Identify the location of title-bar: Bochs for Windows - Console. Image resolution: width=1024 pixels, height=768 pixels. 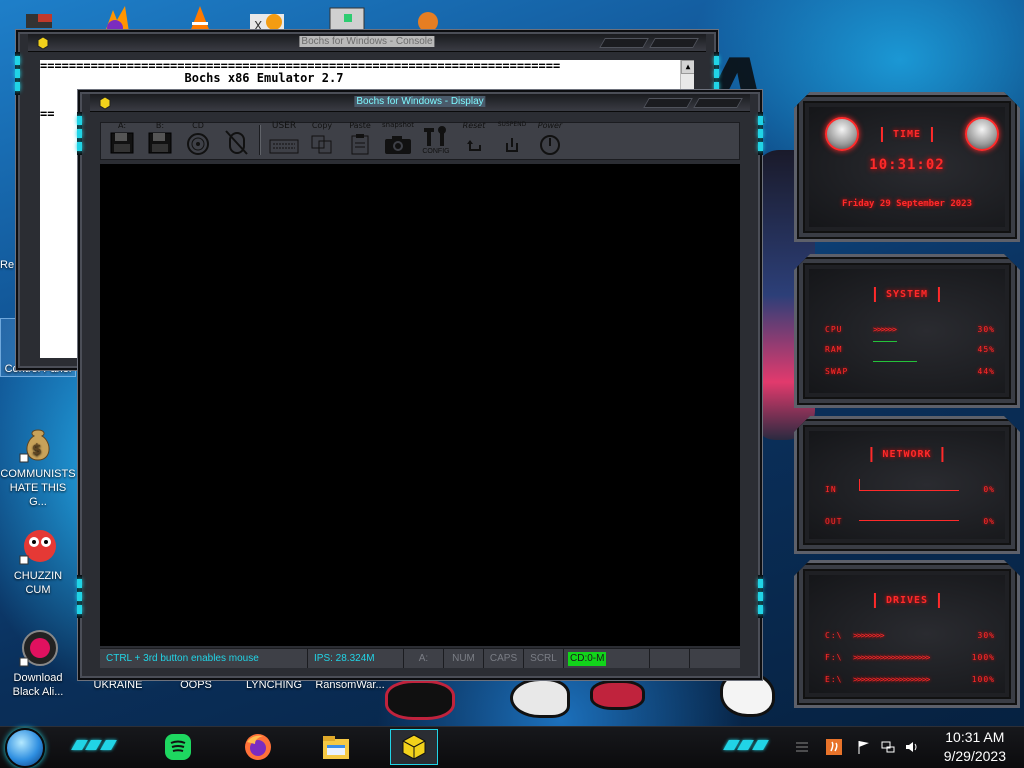
(367, 43).